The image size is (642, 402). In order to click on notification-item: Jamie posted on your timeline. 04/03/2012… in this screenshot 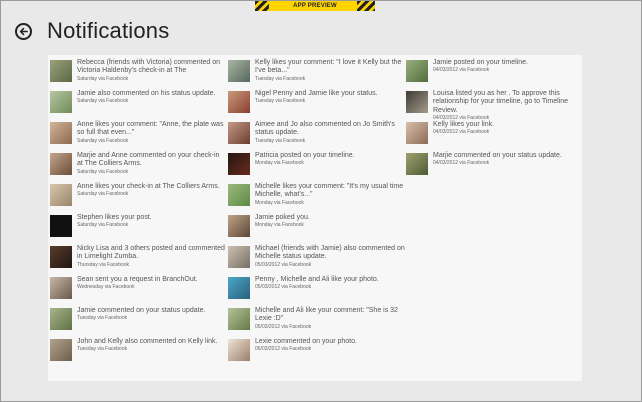, I will do `click(492, 74)`.